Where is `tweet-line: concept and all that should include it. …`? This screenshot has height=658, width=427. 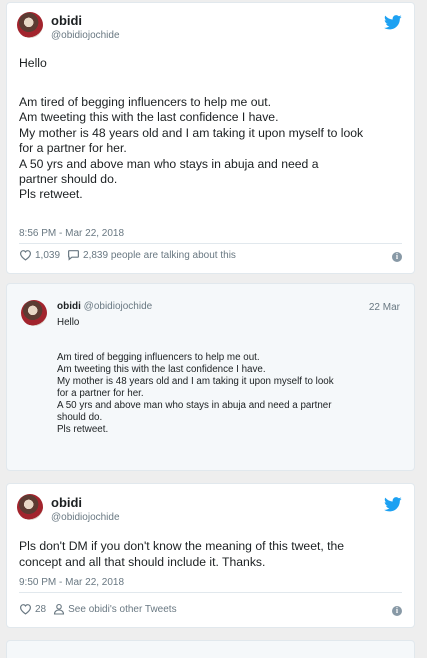
tweet-line: concept and all that should include it. … is located at coordinates (142, 562).